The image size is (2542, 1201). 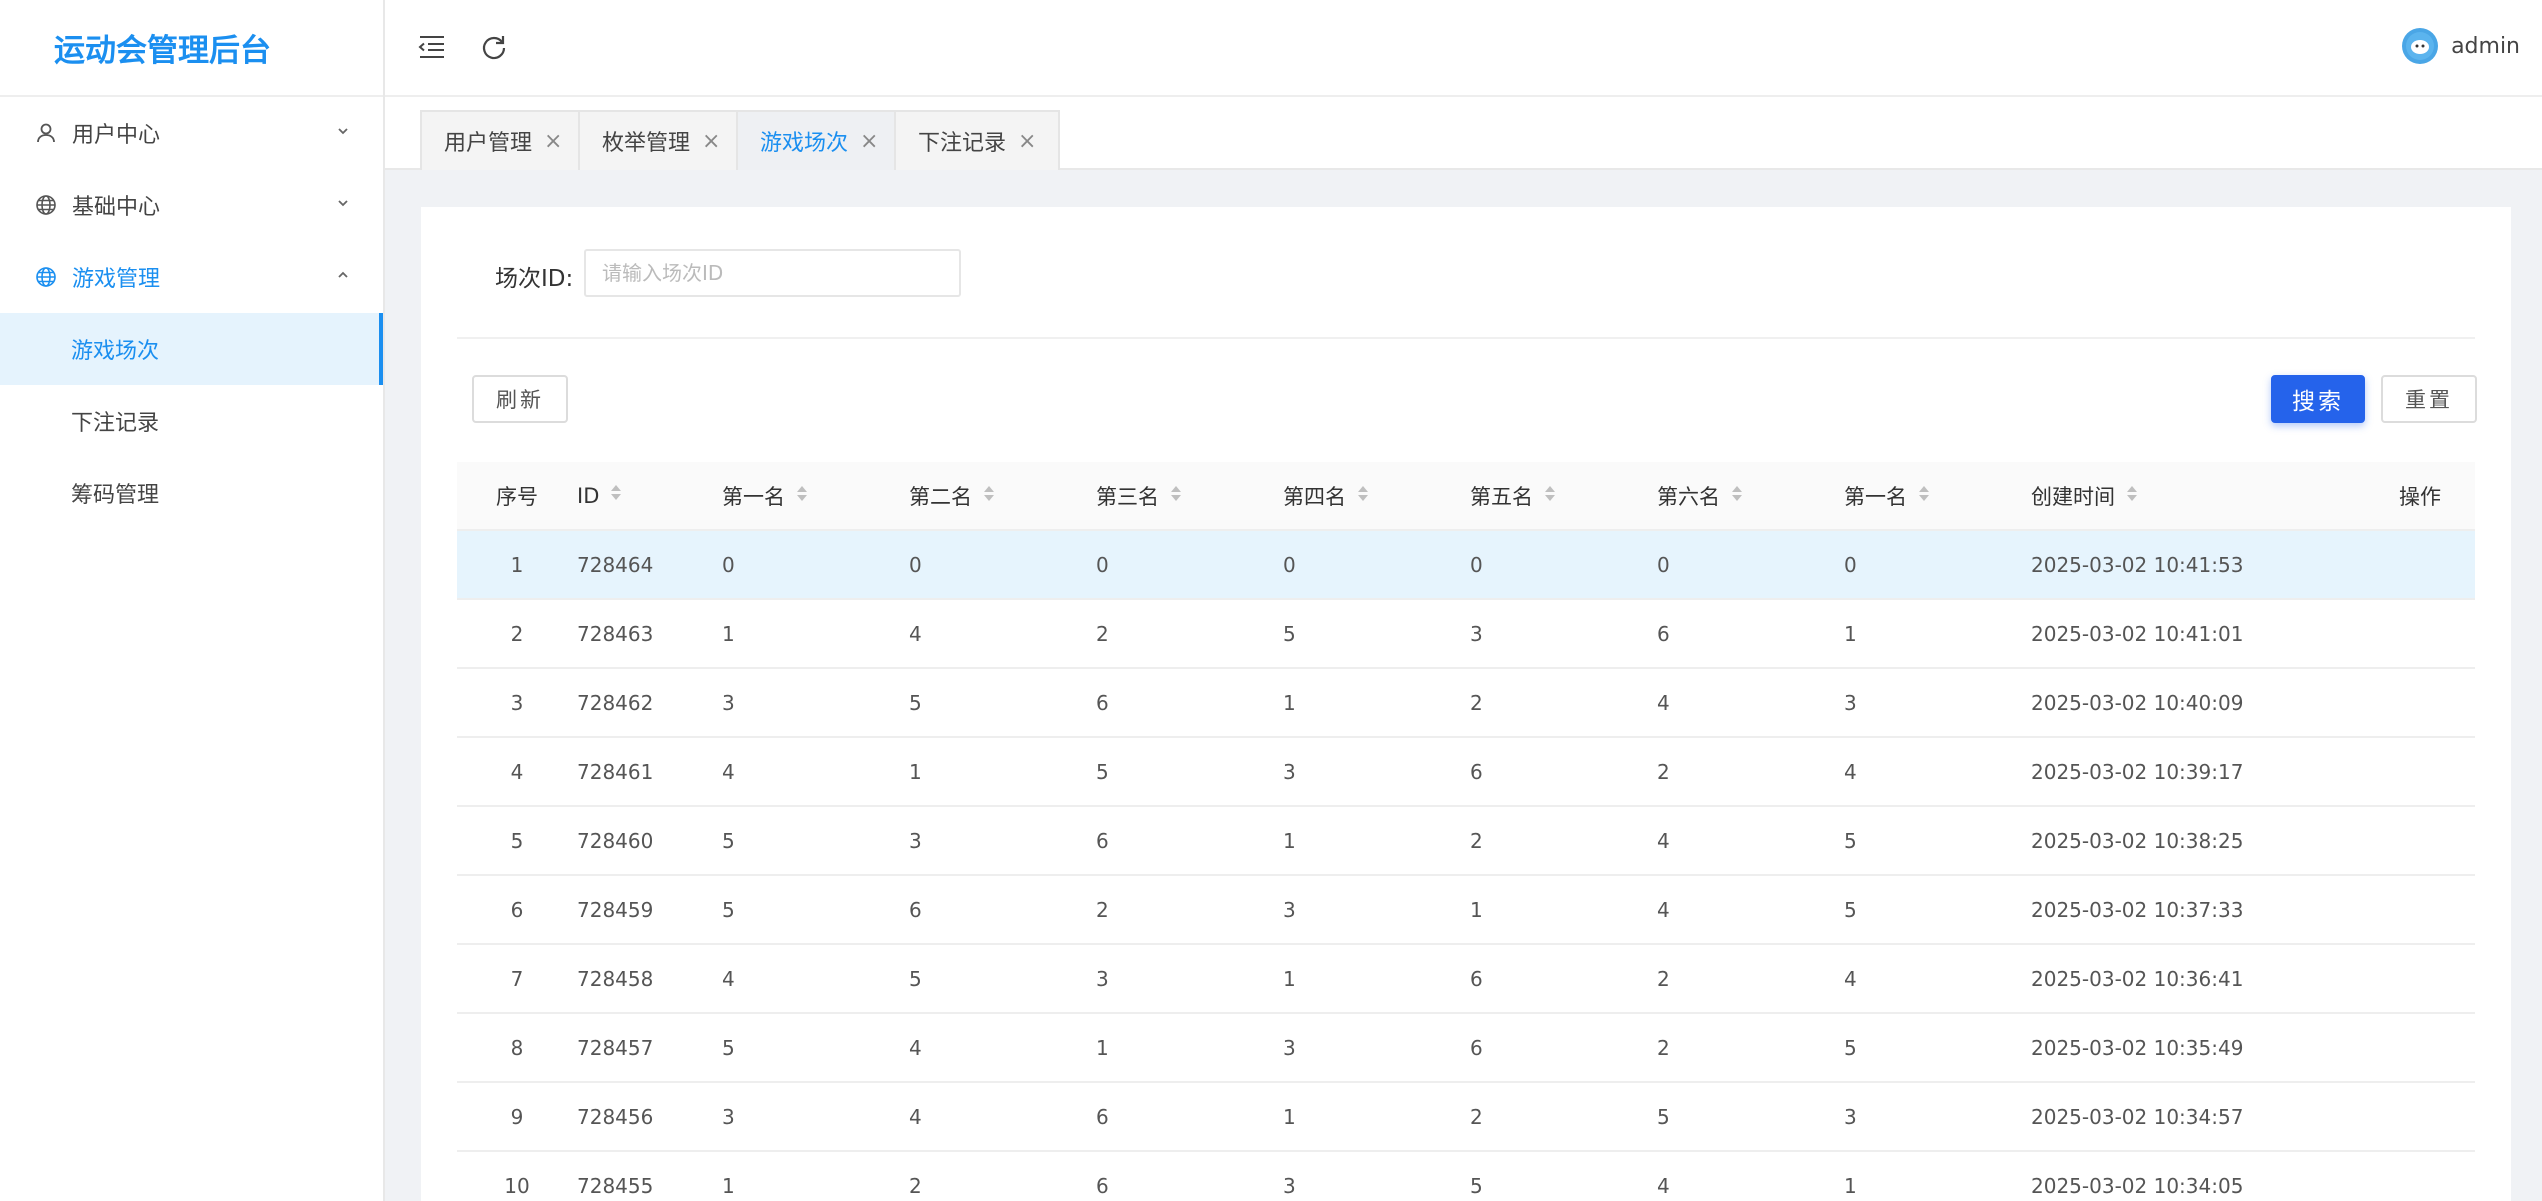 What do you see at coordinates (1466, 565) in the screenshot?
I see `table-row: 1 728464 0 0 0 0 0 0 0 2025-03-02 10:41:53` at bounding box center [1466, 565].